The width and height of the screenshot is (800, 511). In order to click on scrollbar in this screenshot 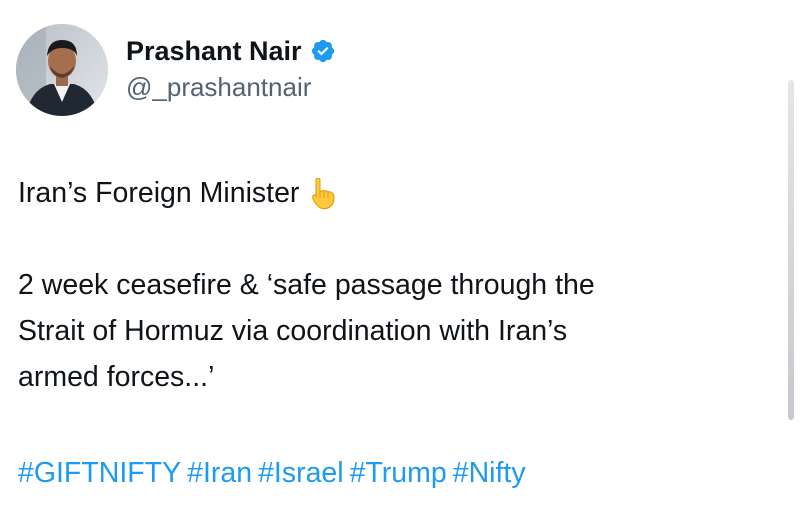, I will do `click(791, 250)`.